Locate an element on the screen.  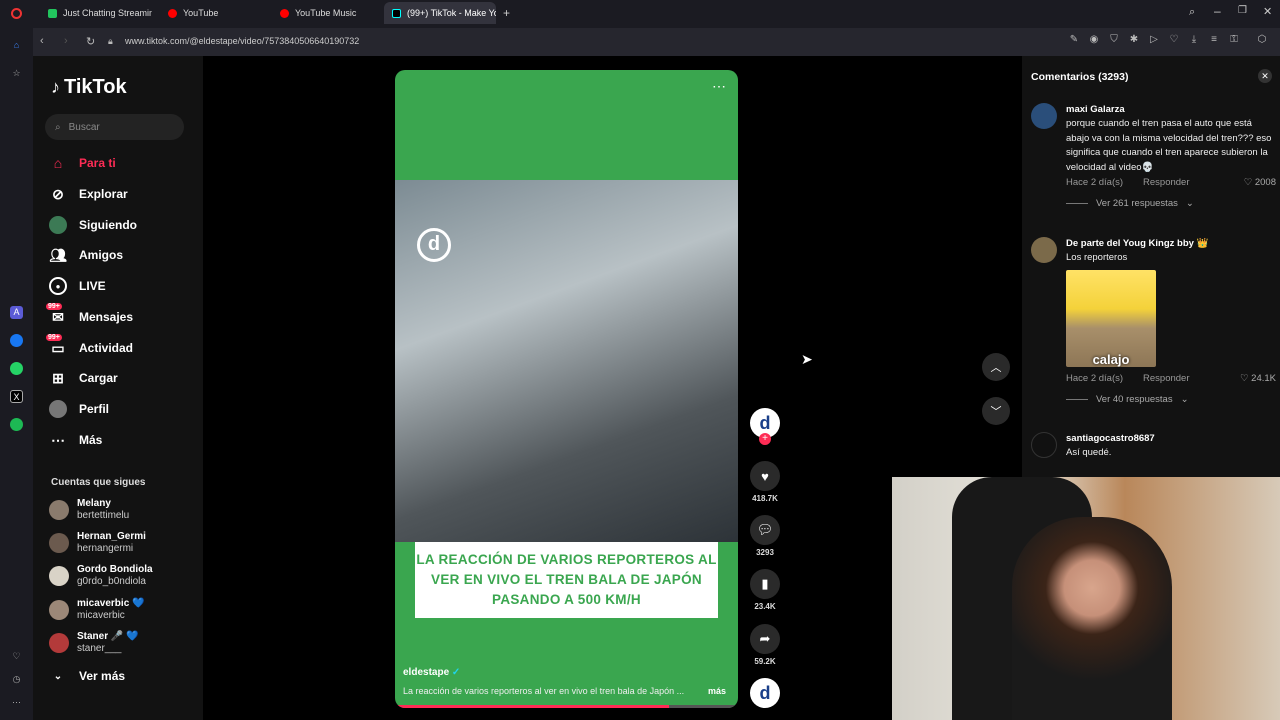
nav-siguiendo: Siguiendo is located at coordinates (93, 225).